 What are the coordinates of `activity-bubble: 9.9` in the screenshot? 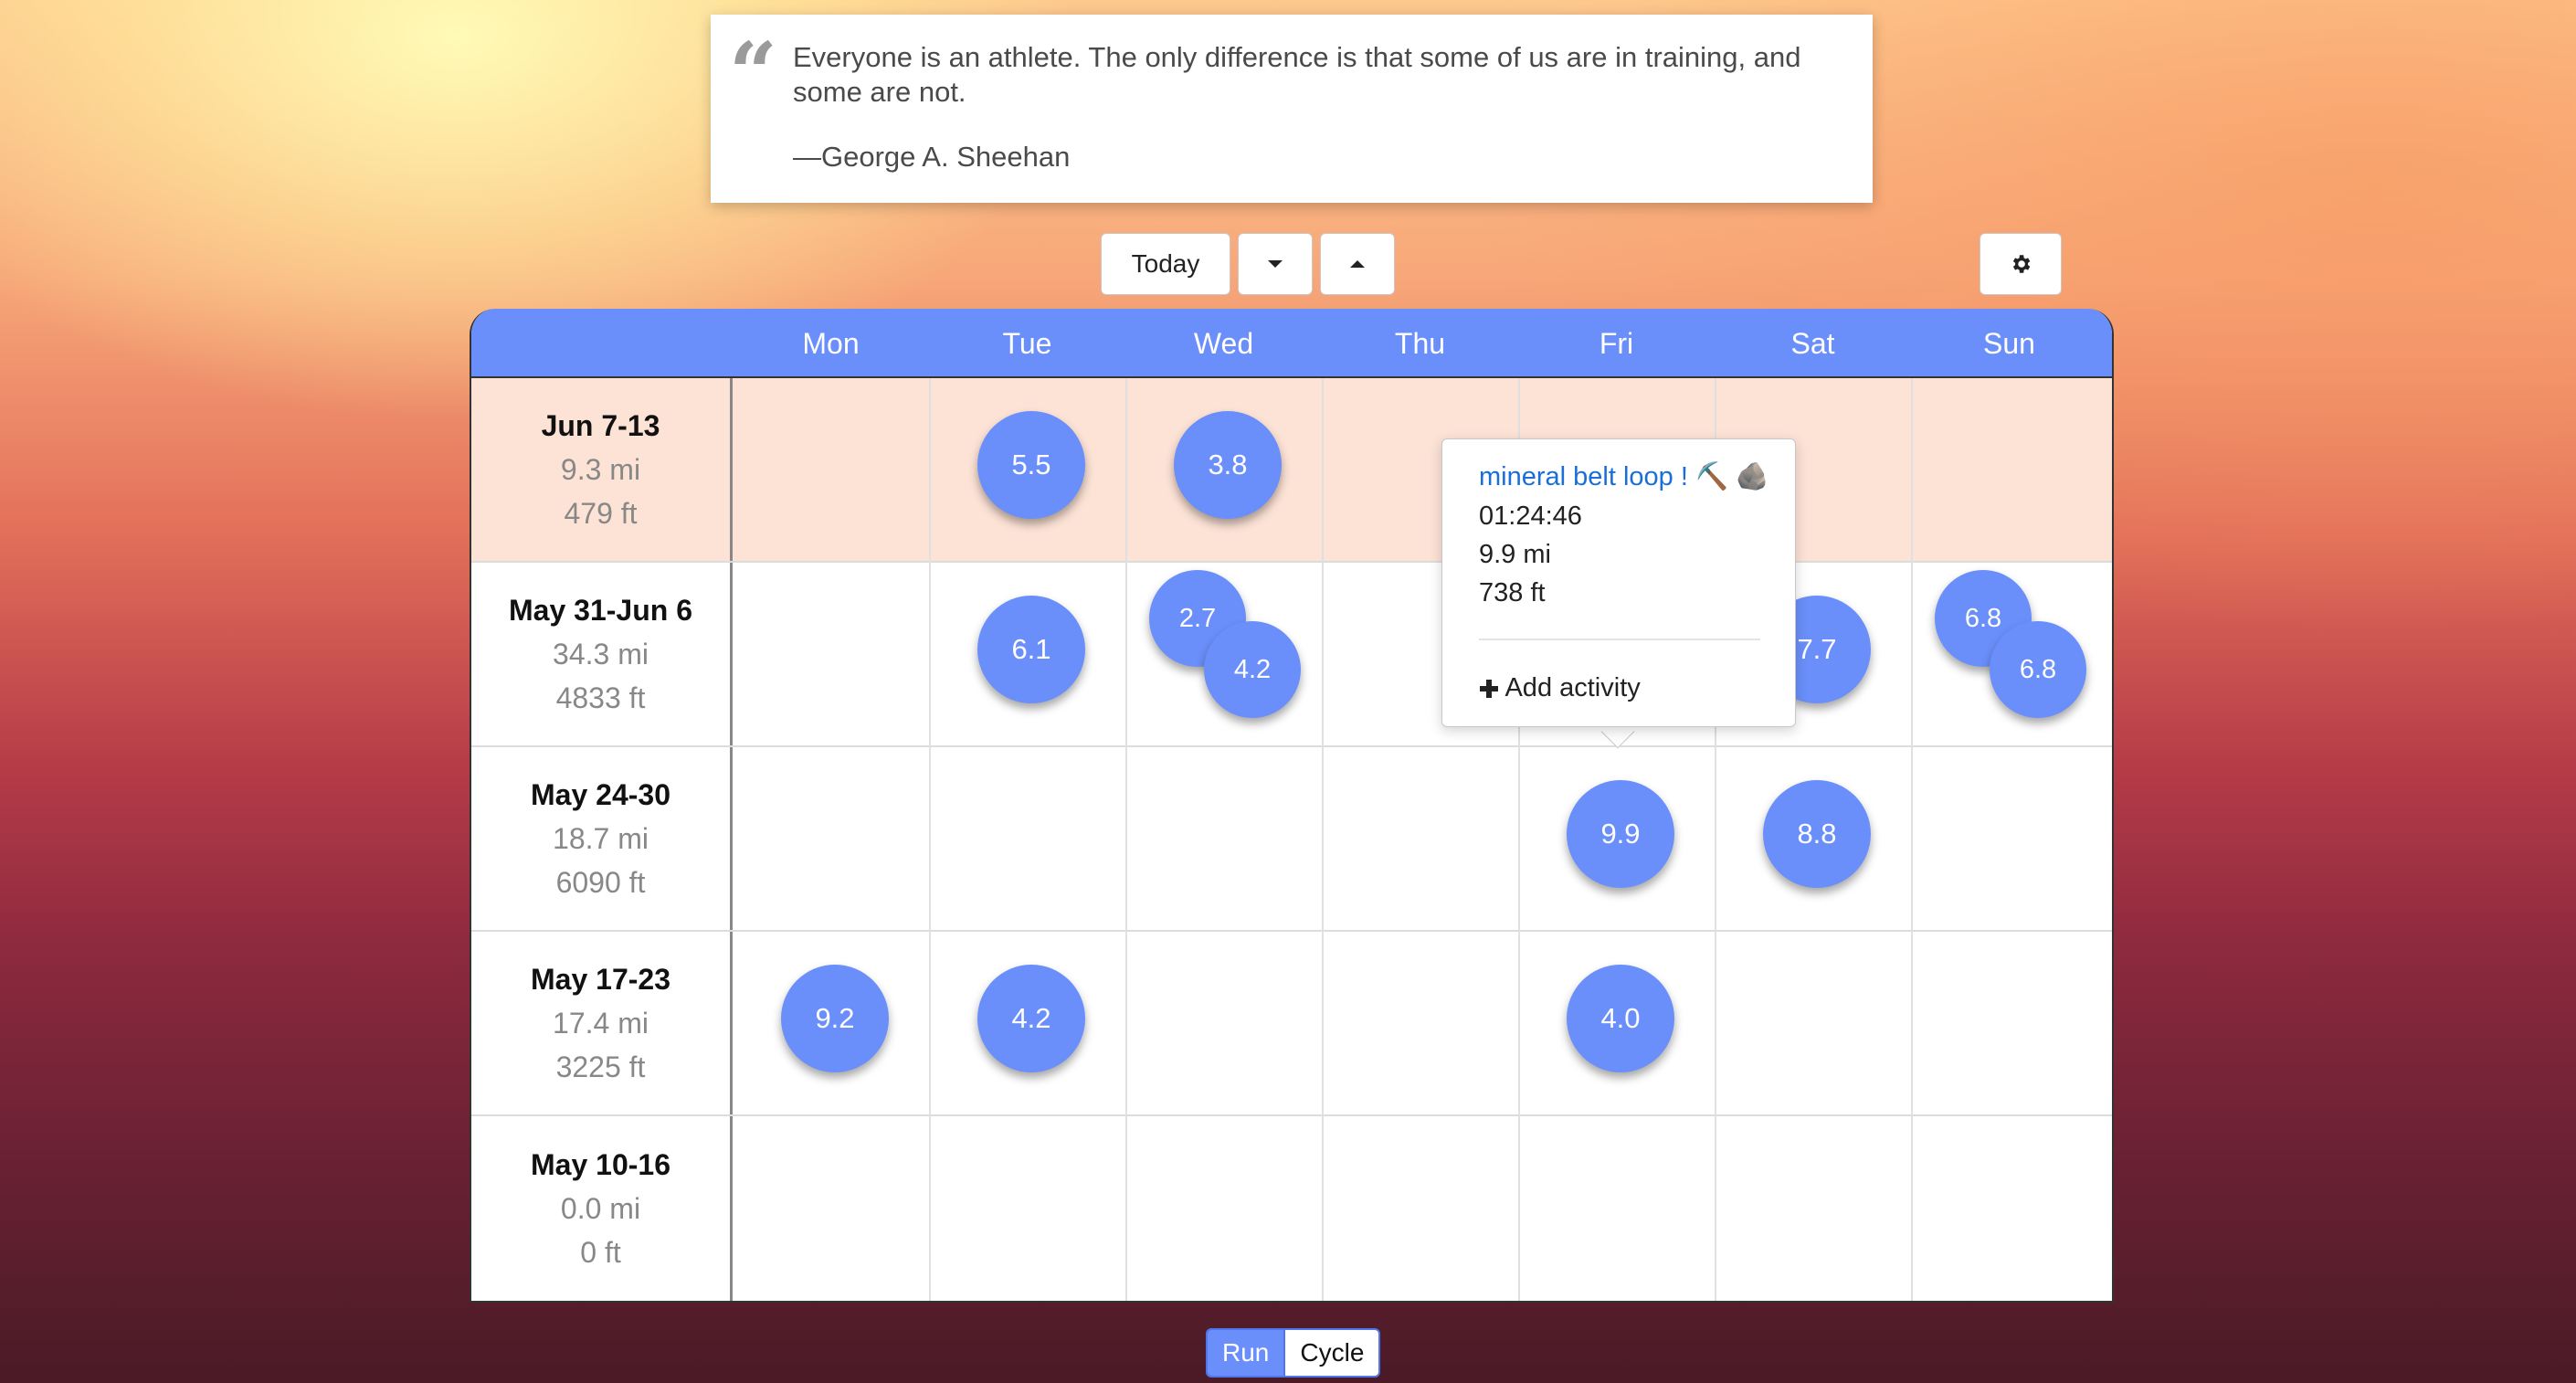 It's located at (1621, 834).